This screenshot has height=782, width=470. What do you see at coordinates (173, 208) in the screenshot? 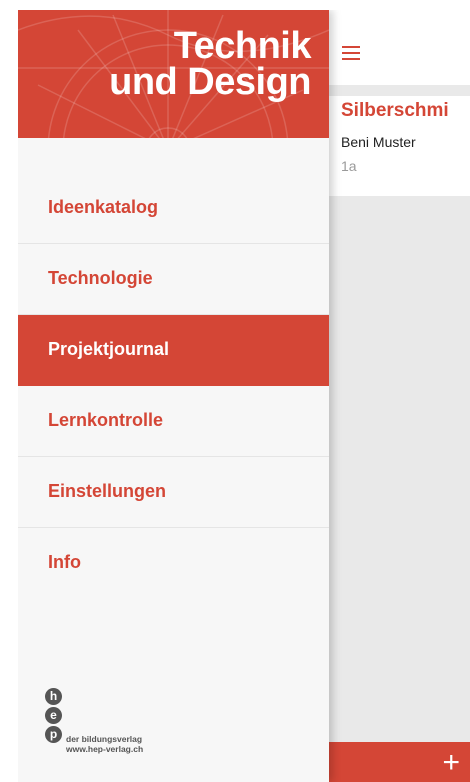
I see `nav-item-ideenkatalog: Ideenkatalog` at bounding box center [173, 208].